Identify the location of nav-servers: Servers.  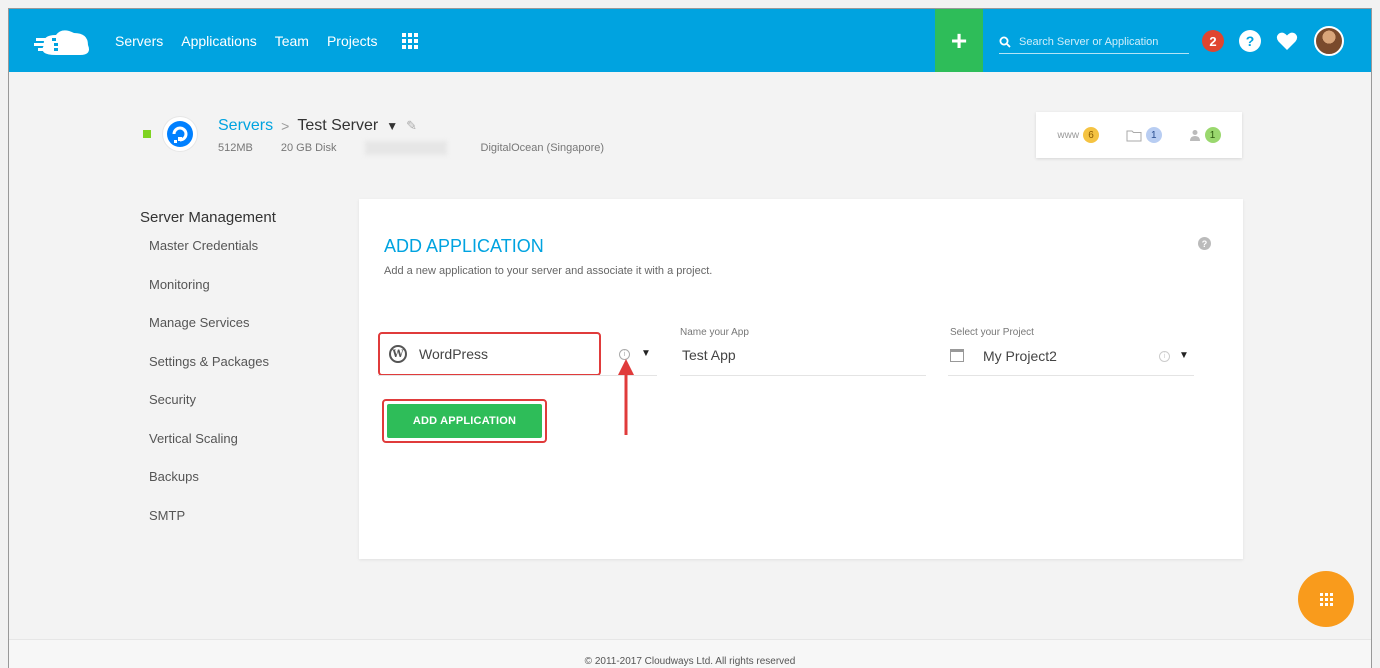
(139, 41).